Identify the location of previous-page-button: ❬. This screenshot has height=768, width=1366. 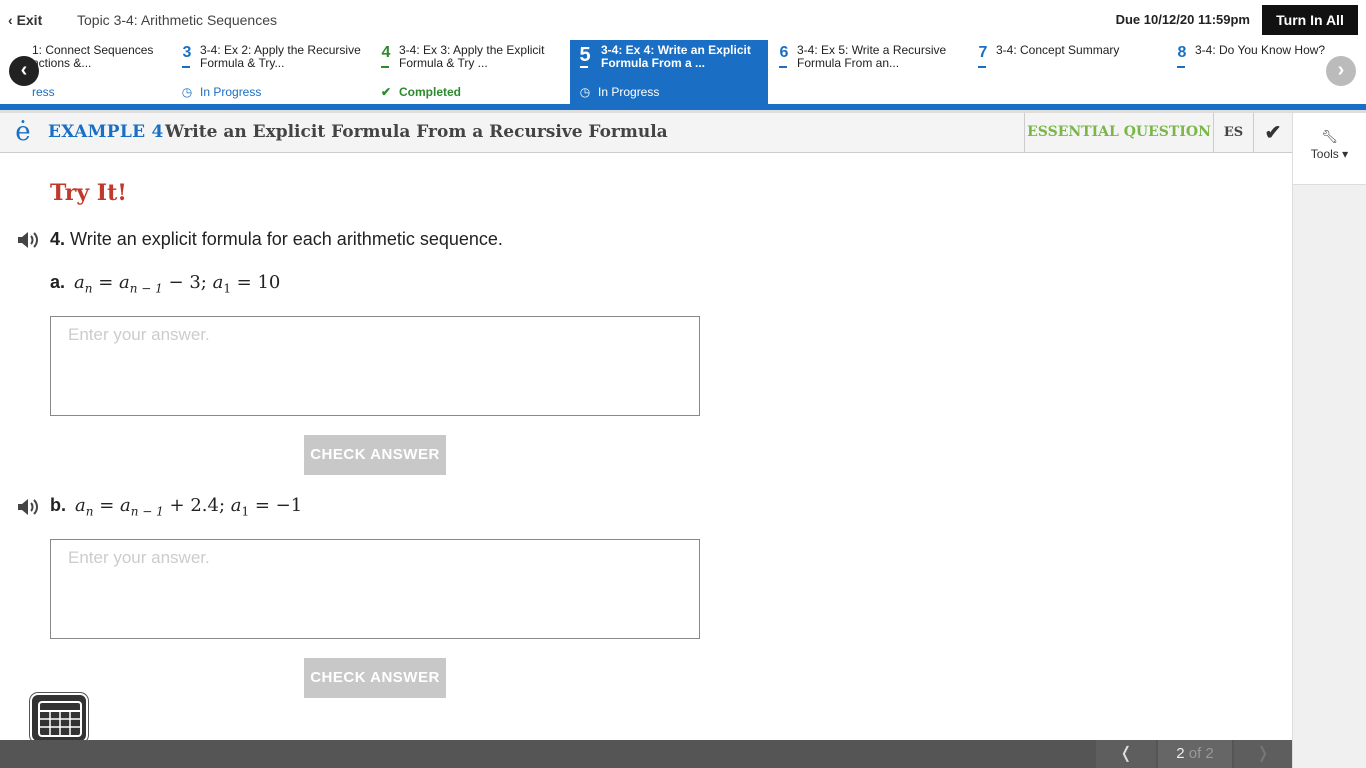
(1126, 754).